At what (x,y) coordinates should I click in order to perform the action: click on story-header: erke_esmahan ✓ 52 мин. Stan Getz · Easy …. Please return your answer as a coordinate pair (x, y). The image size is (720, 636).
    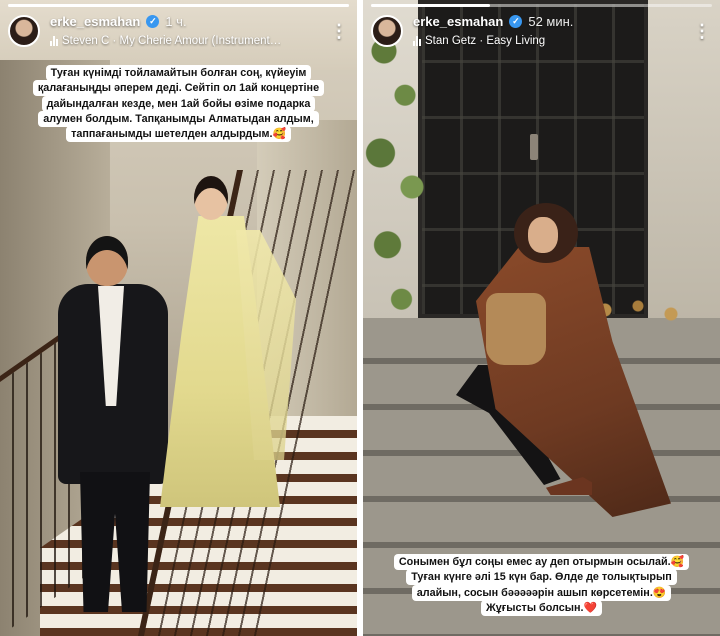
    Looking at the image, I should click on (541, 31).